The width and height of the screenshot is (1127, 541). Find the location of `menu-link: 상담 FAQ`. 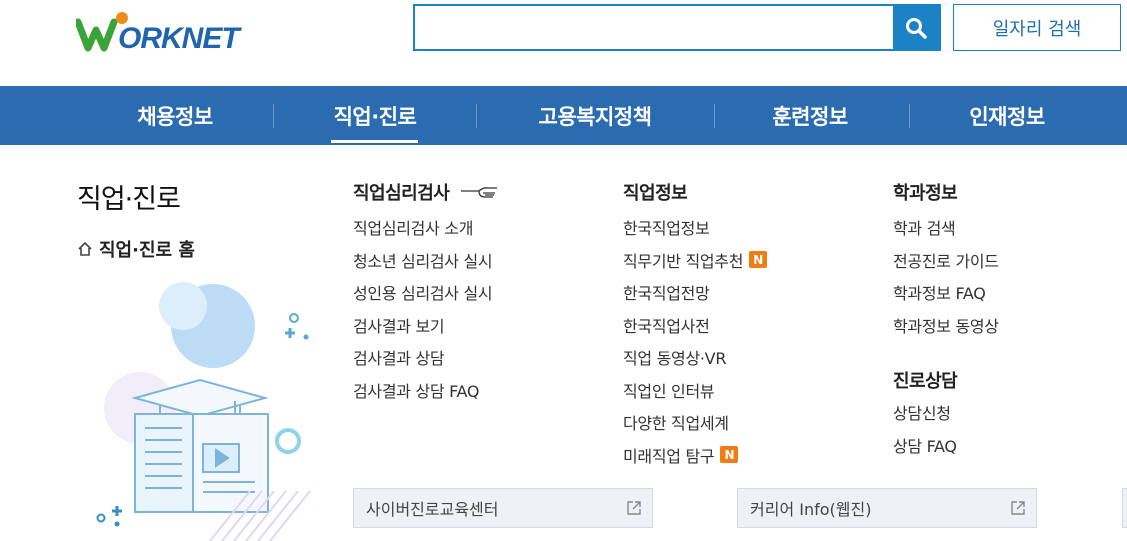

menu-link: 상담 FAQ is located at coordinates (946, 445).